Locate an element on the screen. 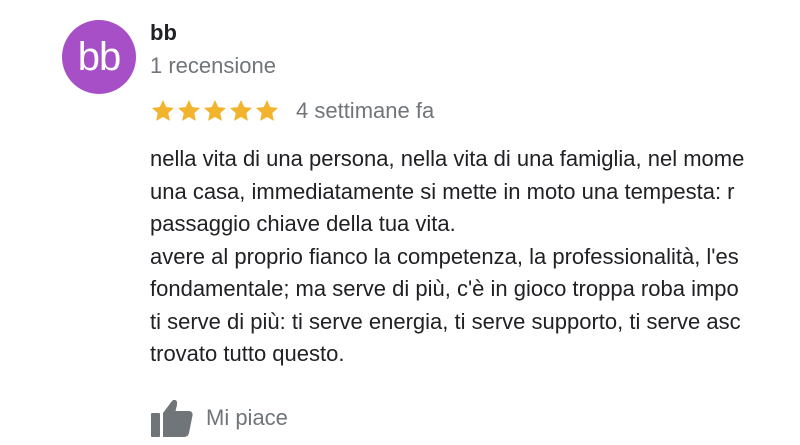 The width and height of the screenshot is (800, 445). author-name: bb is located at coordinates (163, 33).